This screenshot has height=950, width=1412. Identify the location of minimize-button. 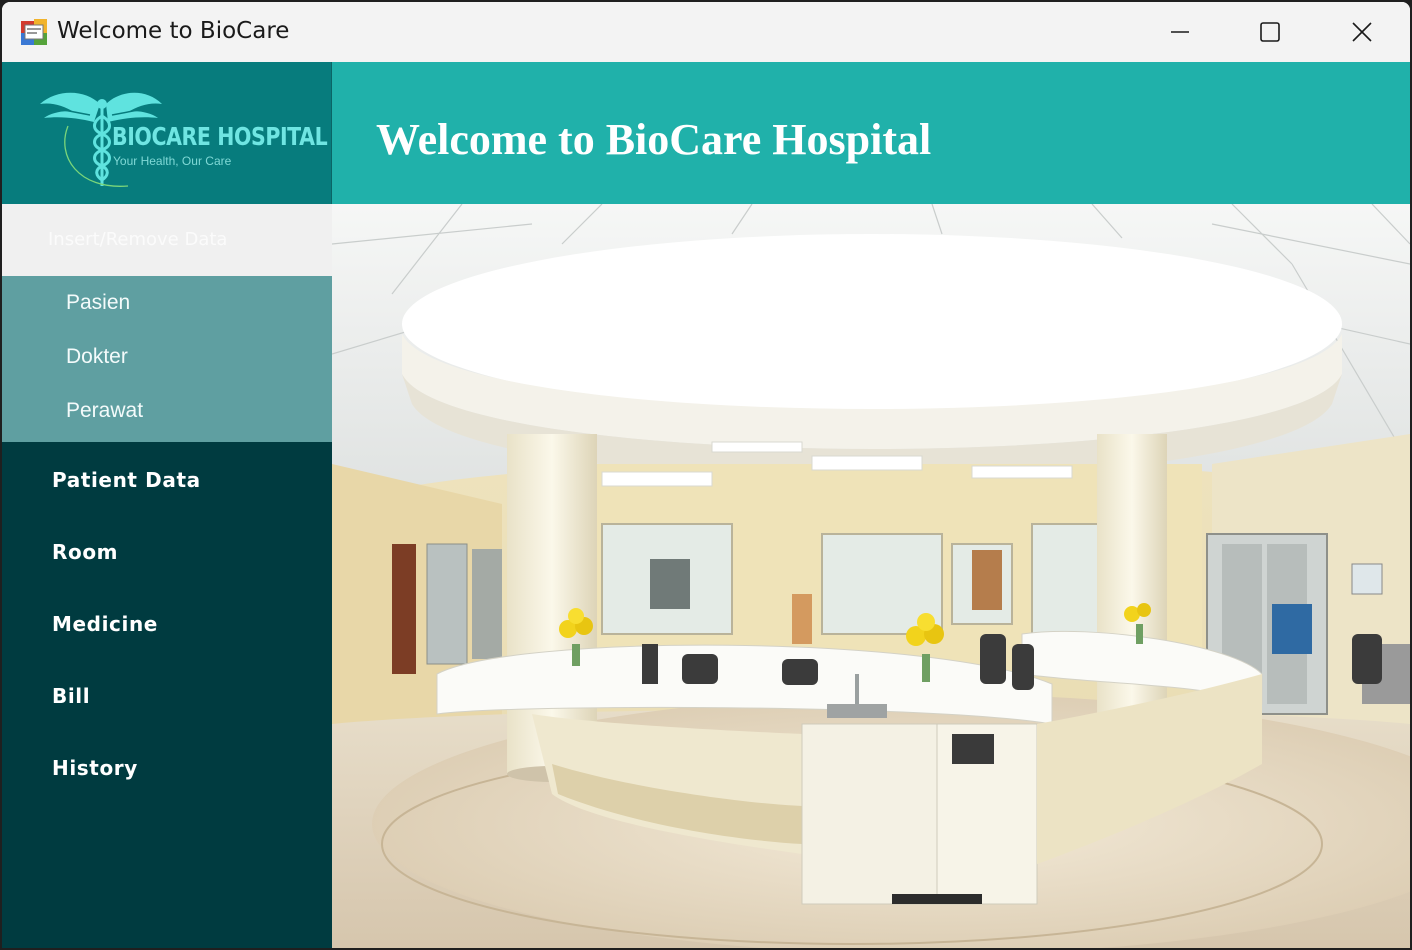
(1180, 32).